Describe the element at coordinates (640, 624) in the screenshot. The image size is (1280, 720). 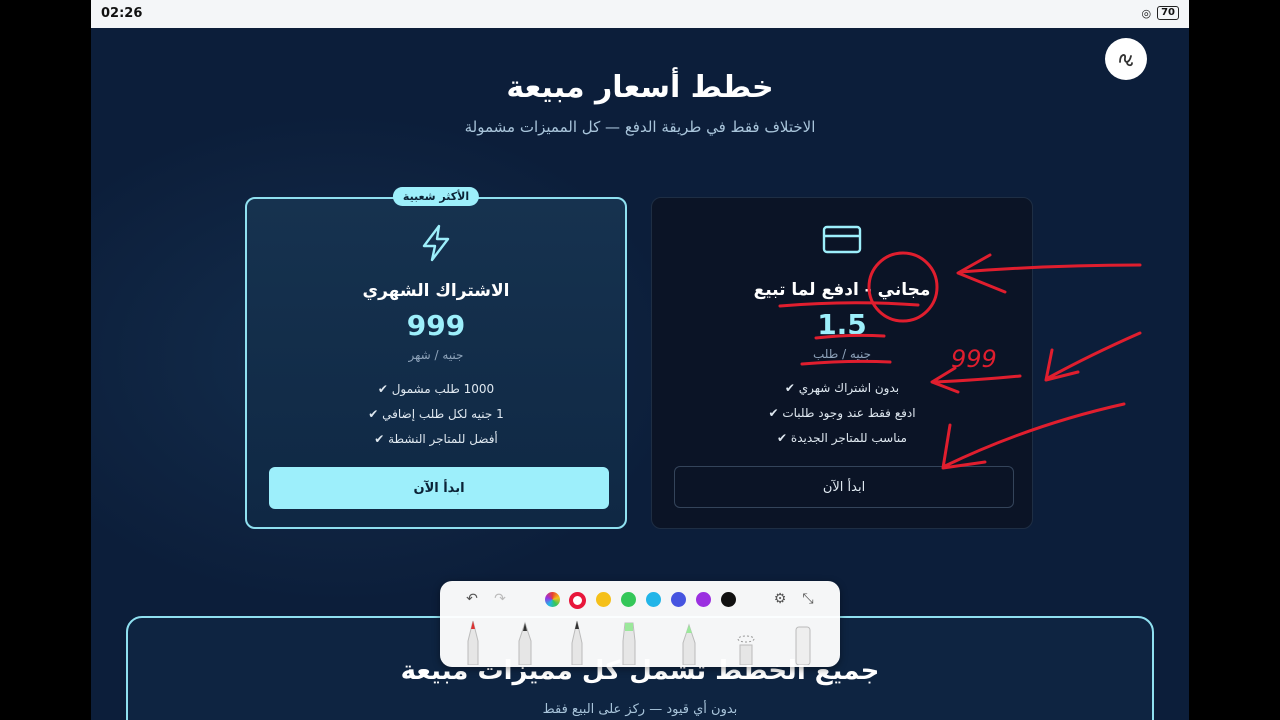
I see `pen-toolbar: ↶ ↷ ⚙ ⤡` at that location.